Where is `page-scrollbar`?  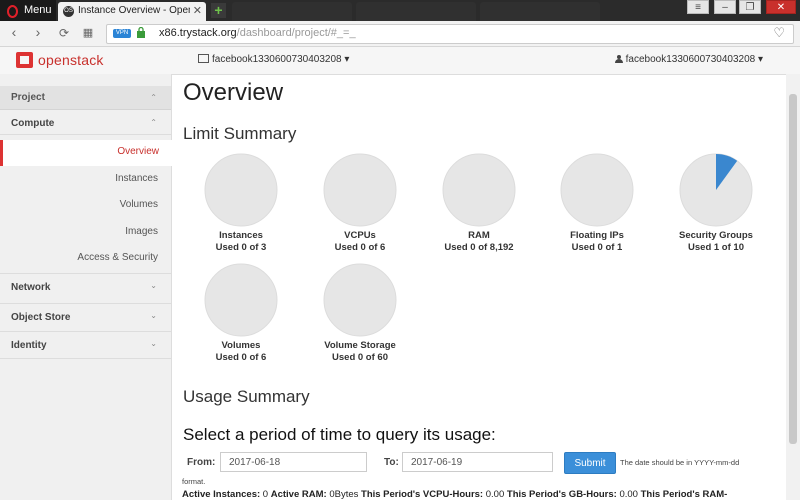
page-scrollbar is located at coordinates (793, 287).